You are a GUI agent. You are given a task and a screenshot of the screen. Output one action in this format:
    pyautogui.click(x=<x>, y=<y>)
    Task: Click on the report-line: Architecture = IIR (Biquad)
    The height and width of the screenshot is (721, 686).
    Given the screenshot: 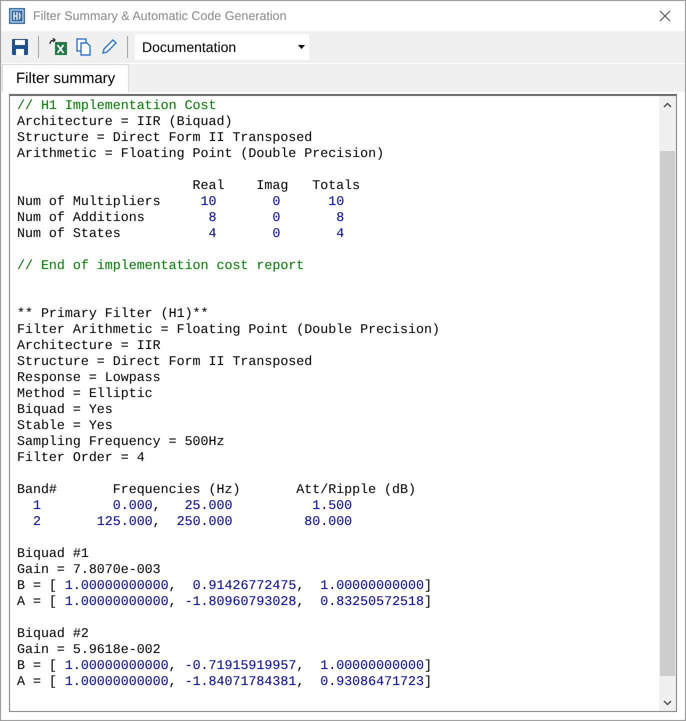 What is the action you would take?
    pyautogui.click(x=125, y=122)
    